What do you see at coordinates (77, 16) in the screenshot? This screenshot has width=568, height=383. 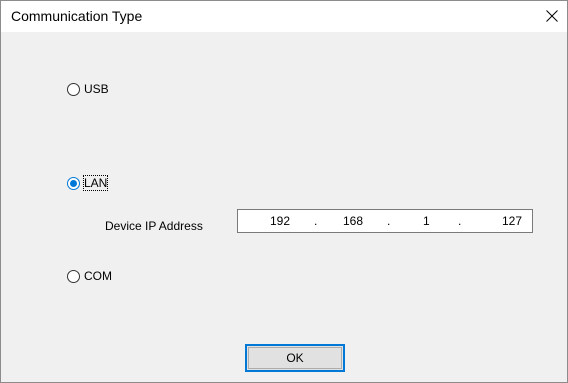 I see `dialog-title: Communication Type` at bounding box center [77, 16].